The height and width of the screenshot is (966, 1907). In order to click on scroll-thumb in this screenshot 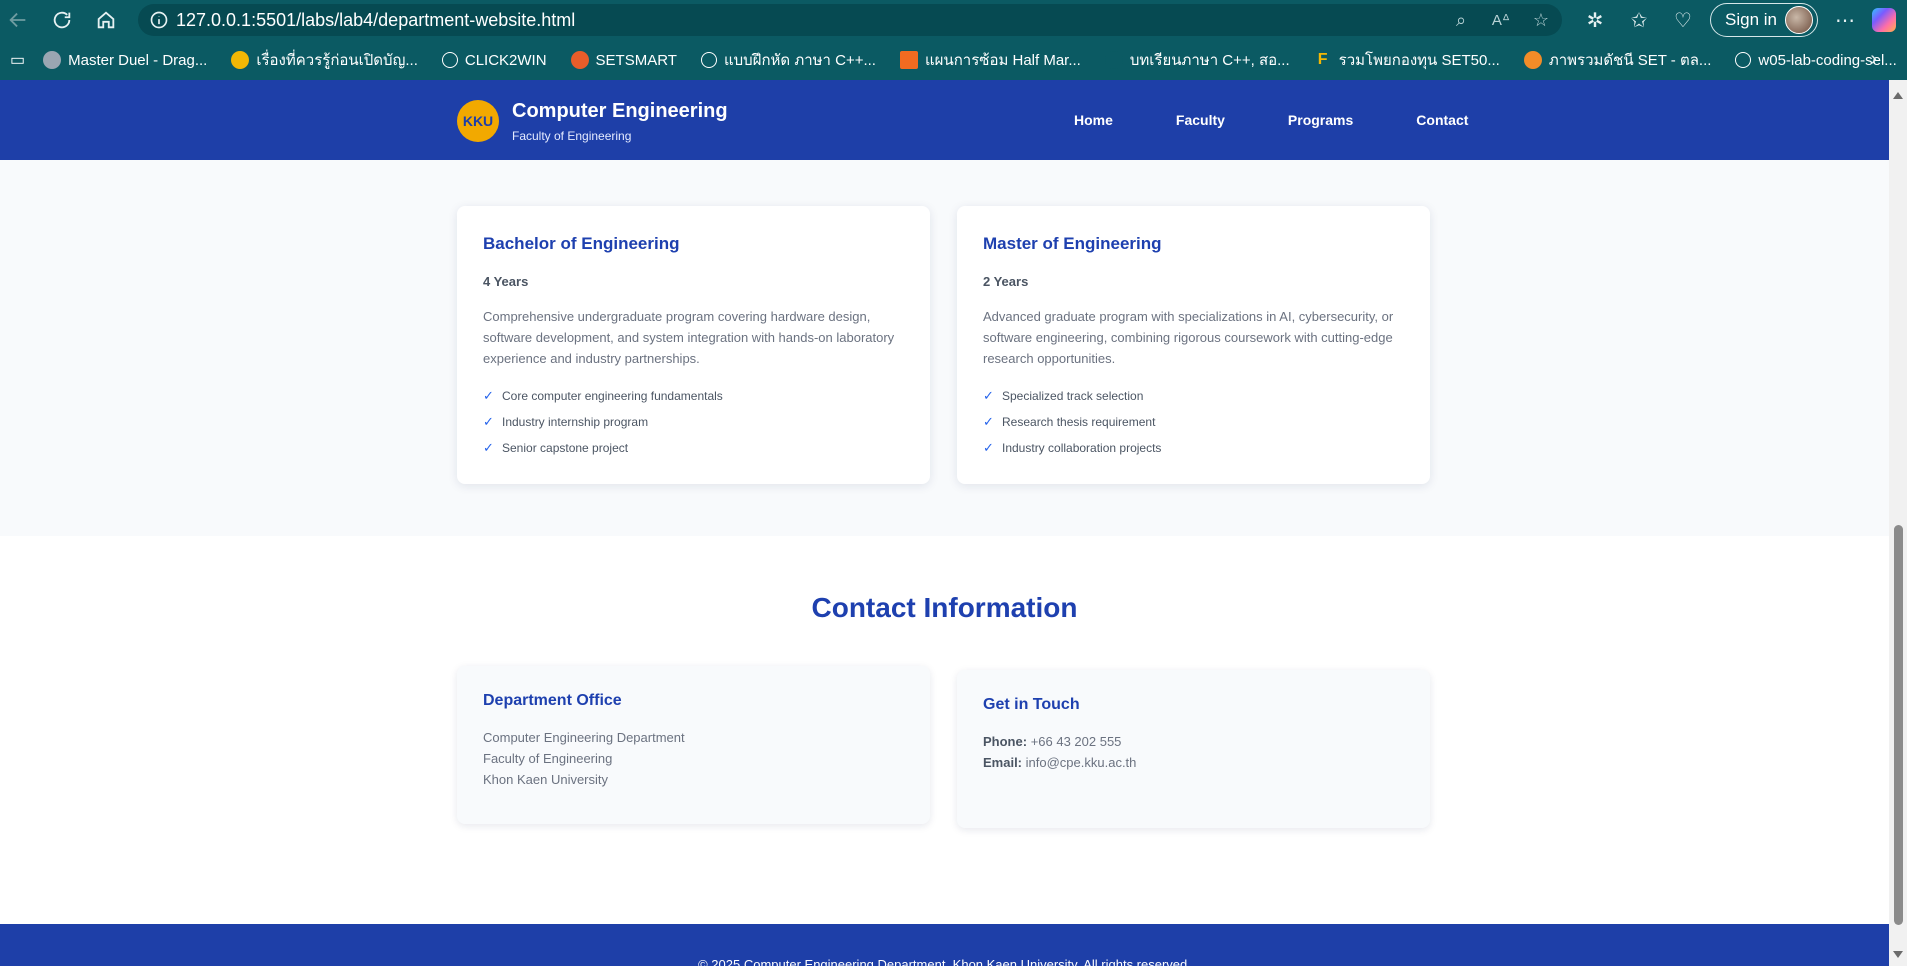, I will do `click(1898, 725)`.